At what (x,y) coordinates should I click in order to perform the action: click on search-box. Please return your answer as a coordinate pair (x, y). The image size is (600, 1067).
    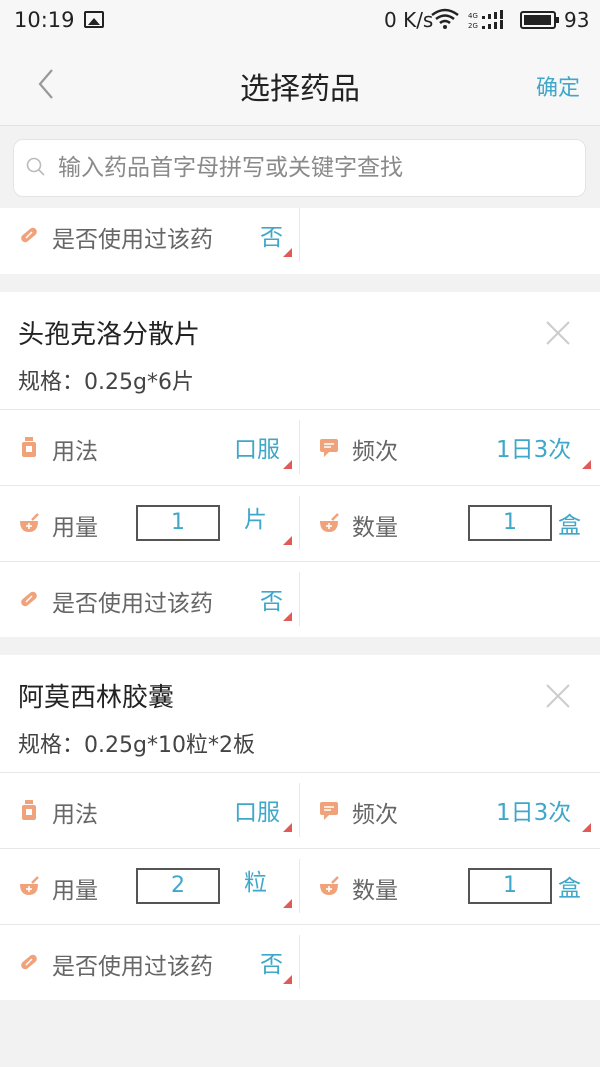
    Looking at the image, I should click on (299, 168).